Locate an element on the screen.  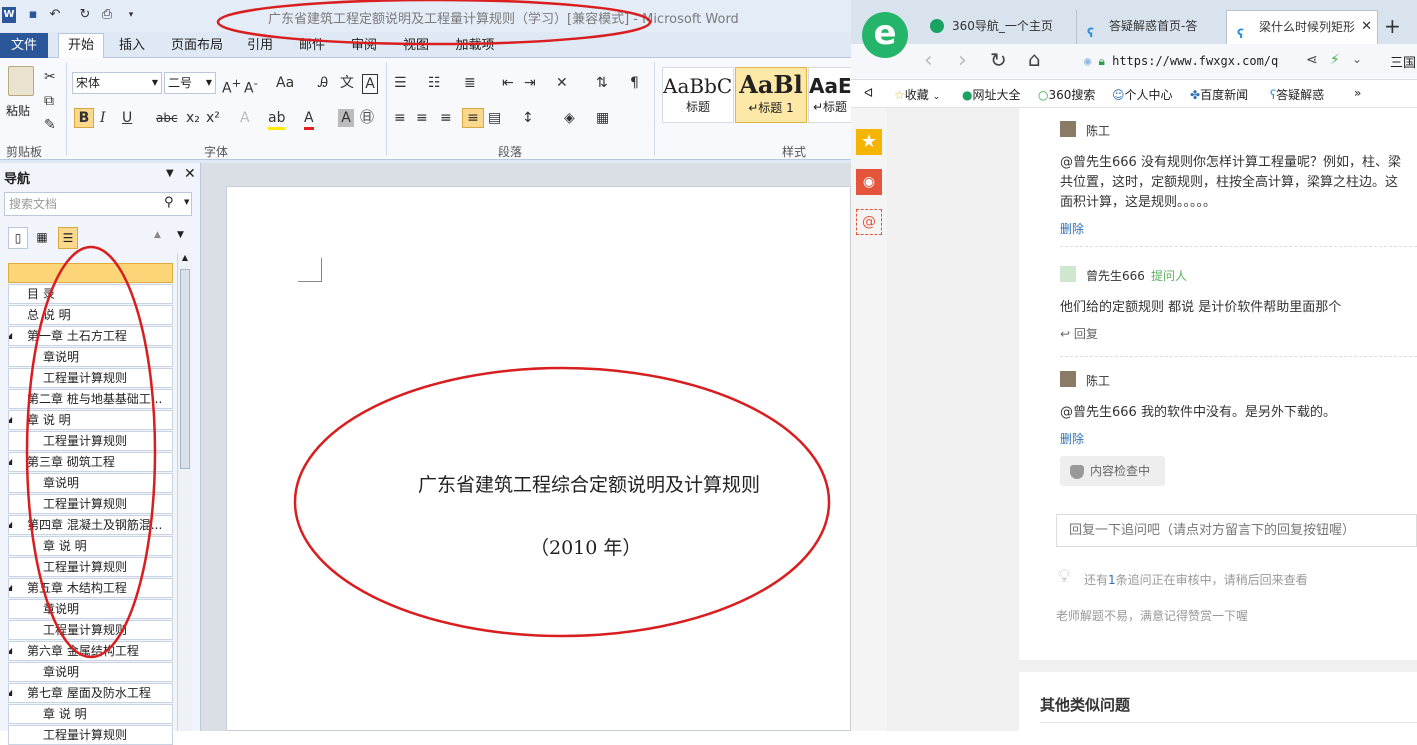
browser-sidebar is located at coordinates (869, 419).